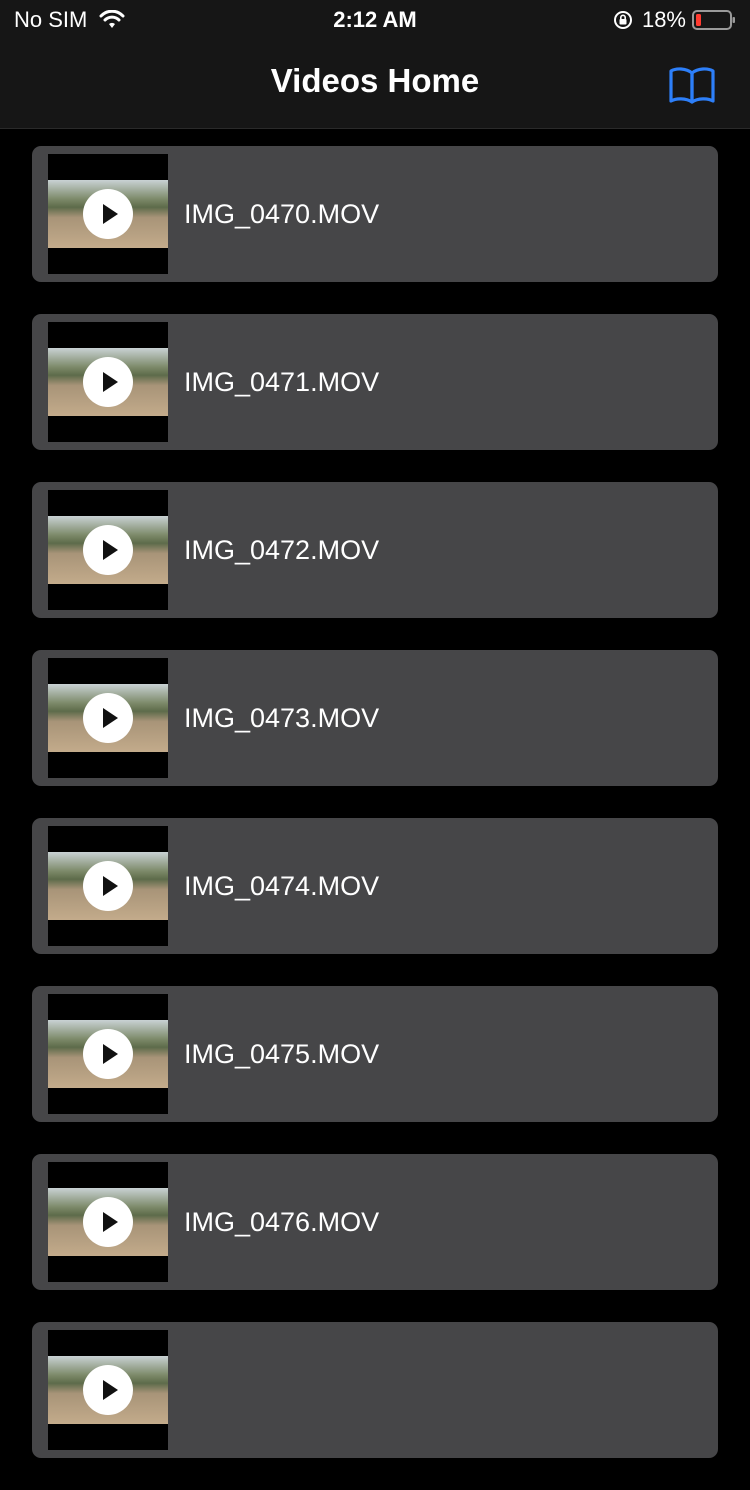 The height and width of the screenshot is (1490, 750). What do you see at coordinates (692, 85) in the screenshot?
I see `book-icon` at bounding box center [692, 85].